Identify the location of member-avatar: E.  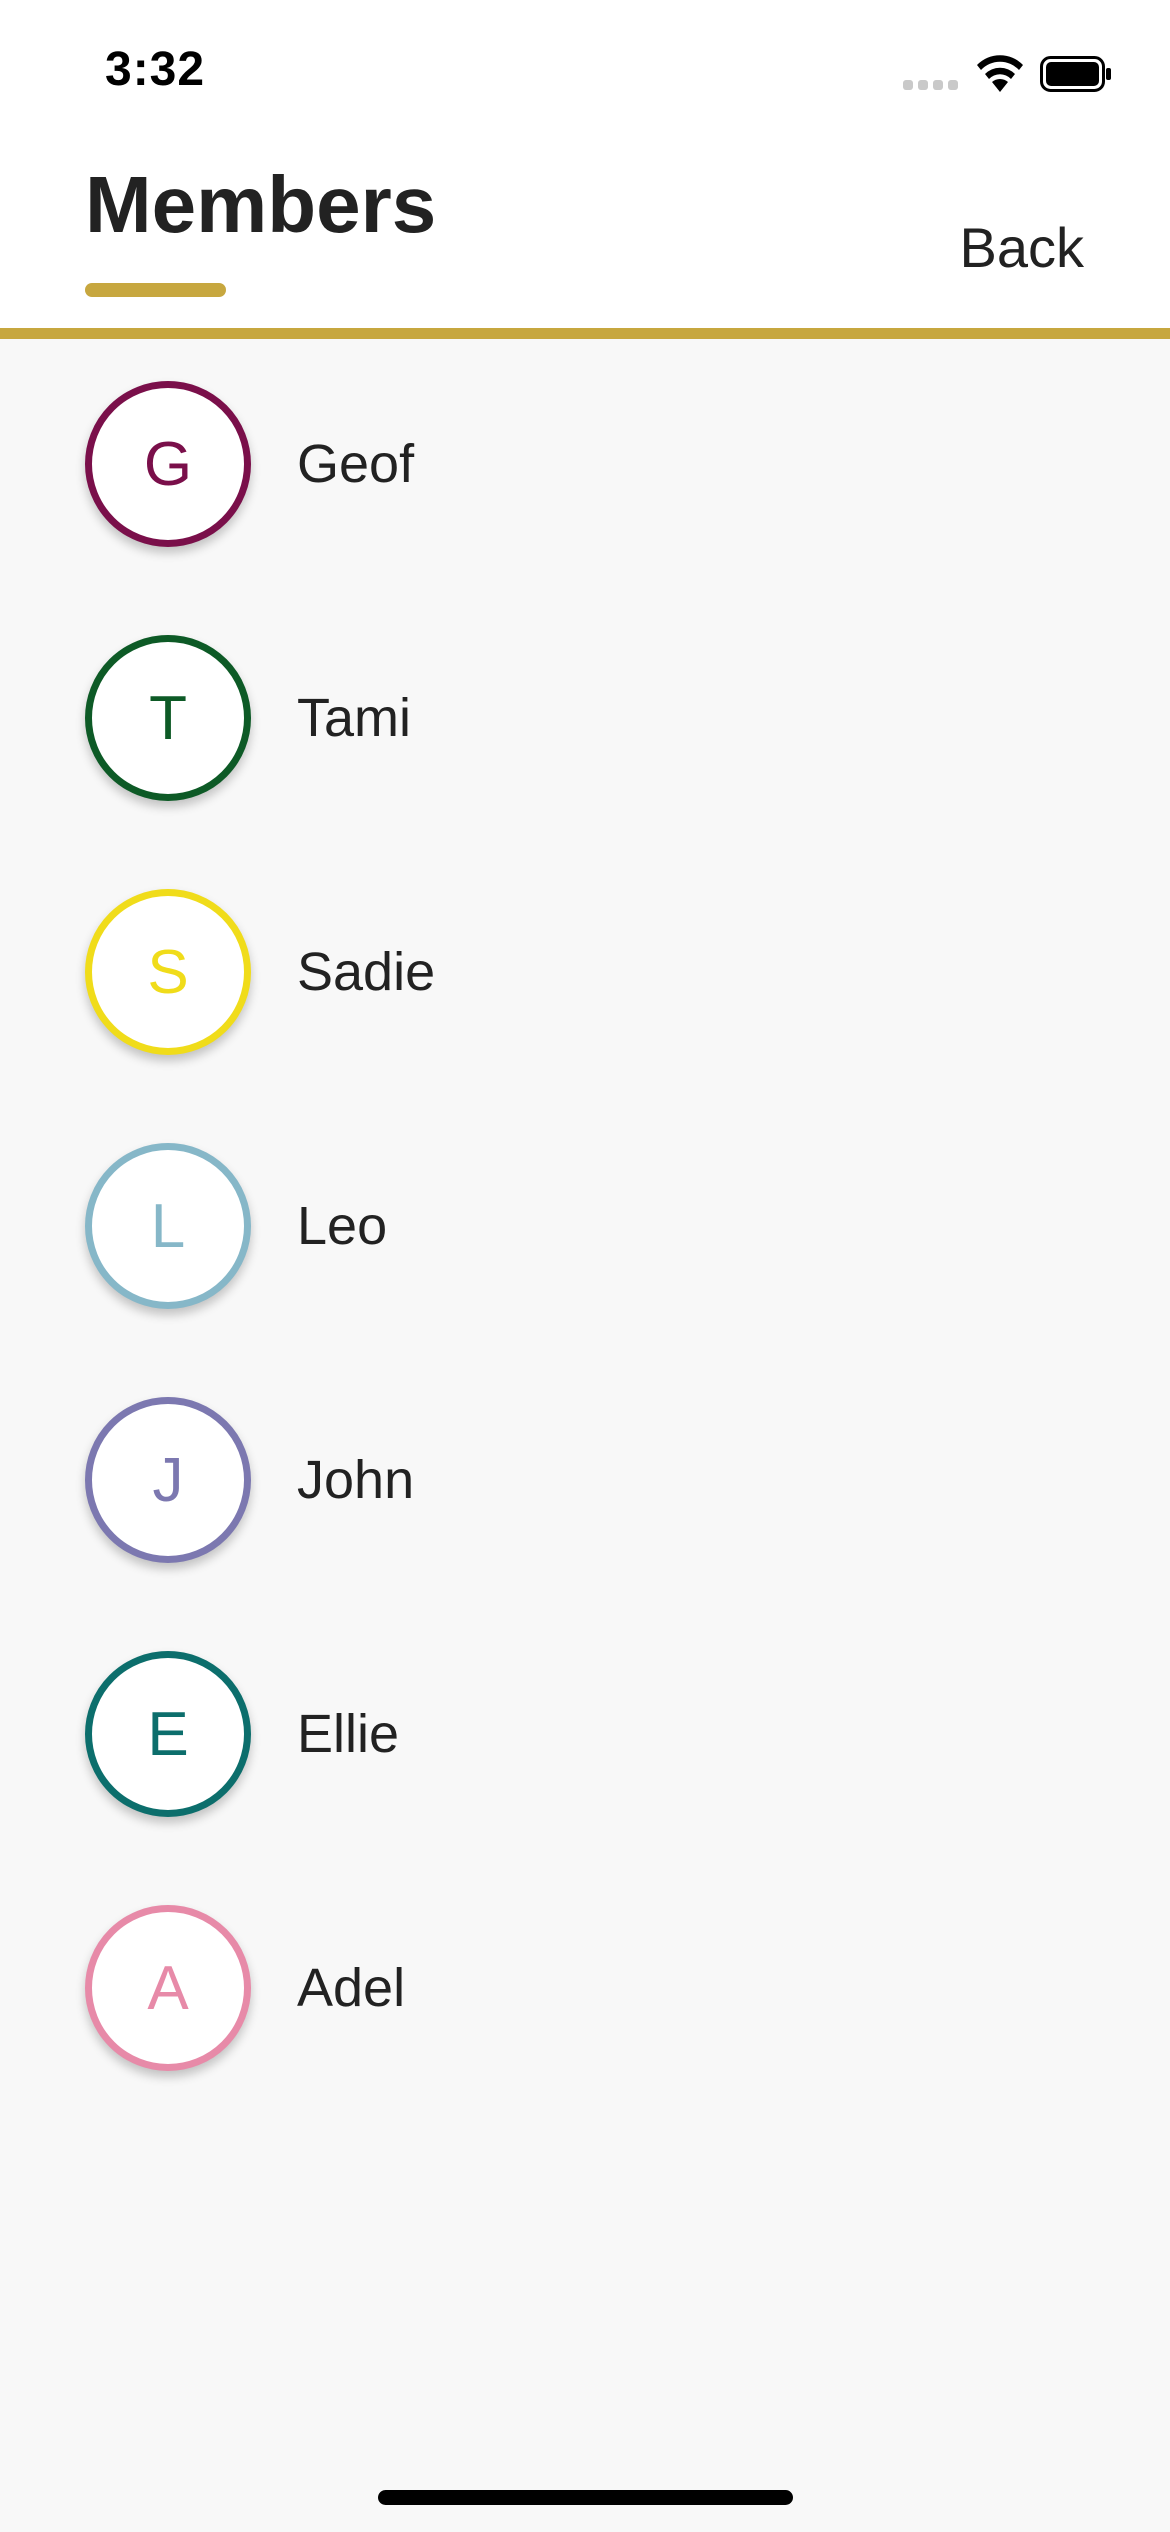
(168, 1734).